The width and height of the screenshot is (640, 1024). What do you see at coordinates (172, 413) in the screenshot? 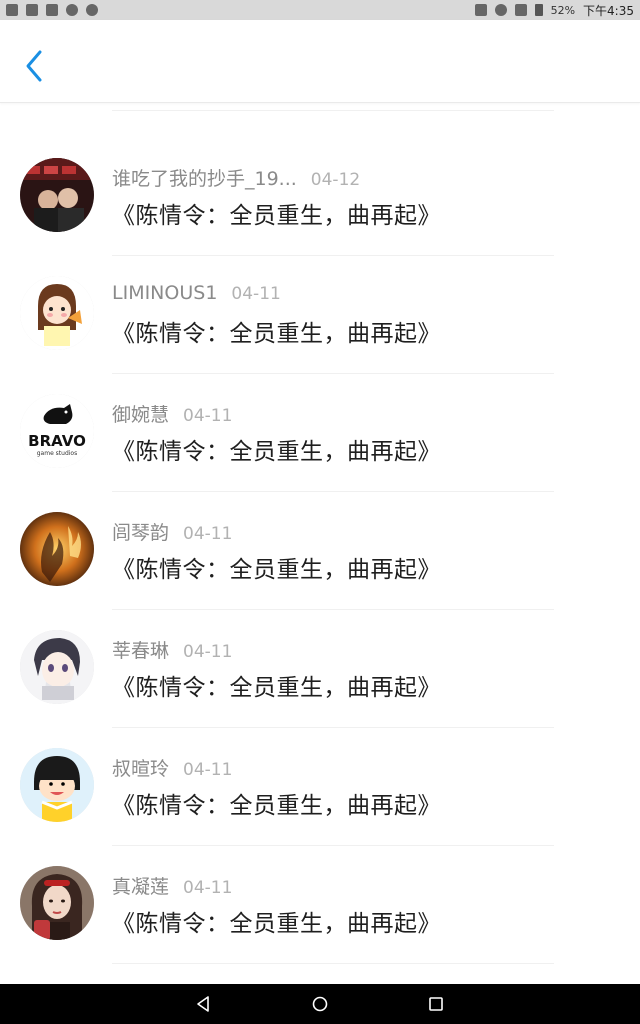
I see `comment-meta: 御婉慧 04-11` at bounding box center [172, 413].